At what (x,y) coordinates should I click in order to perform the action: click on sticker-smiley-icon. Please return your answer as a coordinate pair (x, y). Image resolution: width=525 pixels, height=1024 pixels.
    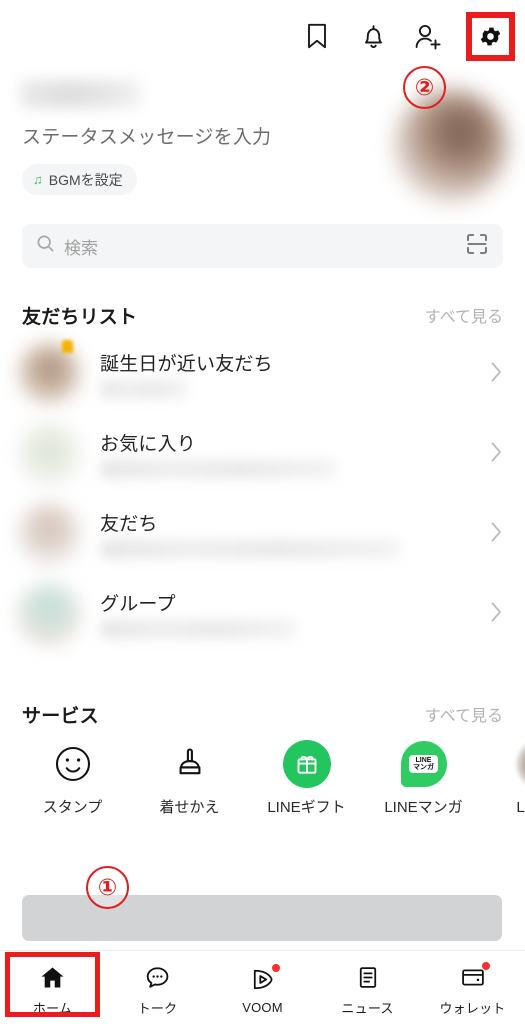
    Looking at the image, I should click on (73, 764).